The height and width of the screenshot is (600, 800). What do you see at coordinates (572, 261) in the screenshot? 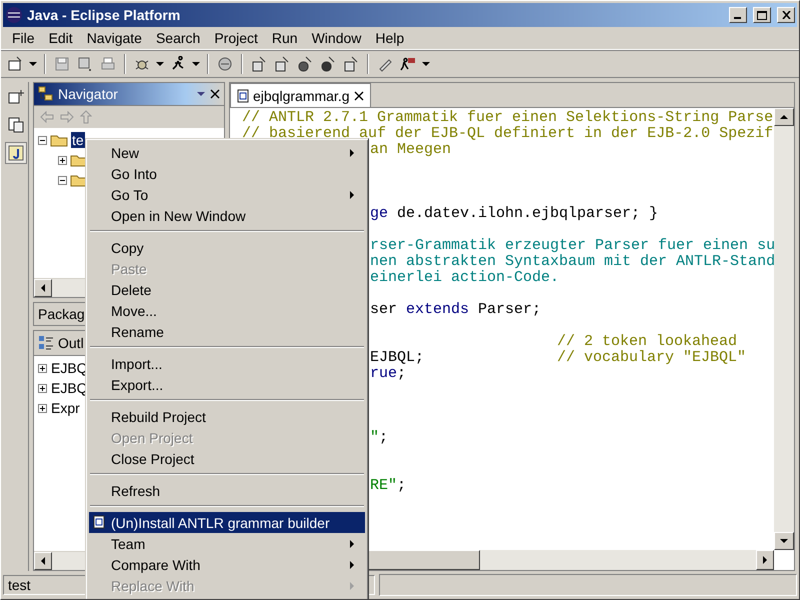
I see `code-token: nen abstrakten Syntaxbaum mit der ANTLR-Stand` at bounding box center [572, 261].